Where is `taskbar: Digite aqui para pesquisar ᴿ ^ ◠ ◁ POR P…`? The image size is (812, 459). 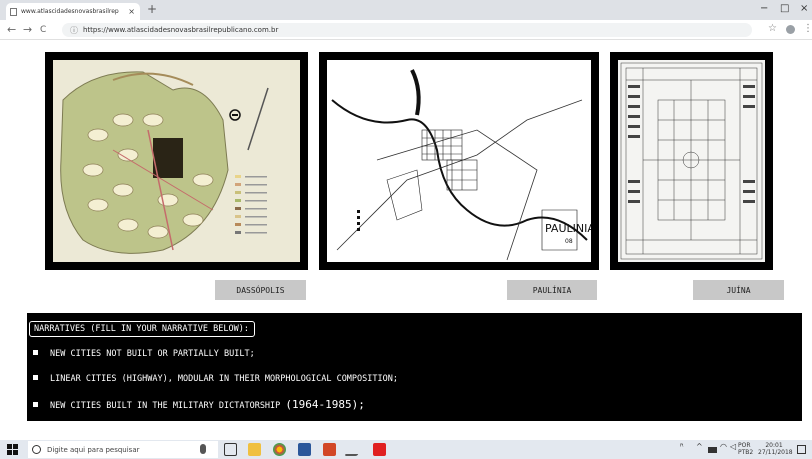 taskbar: Digite aqui para pesquisar ᴿ ^ ◠ ◁ POR P… is located at coordinates (406, 449).